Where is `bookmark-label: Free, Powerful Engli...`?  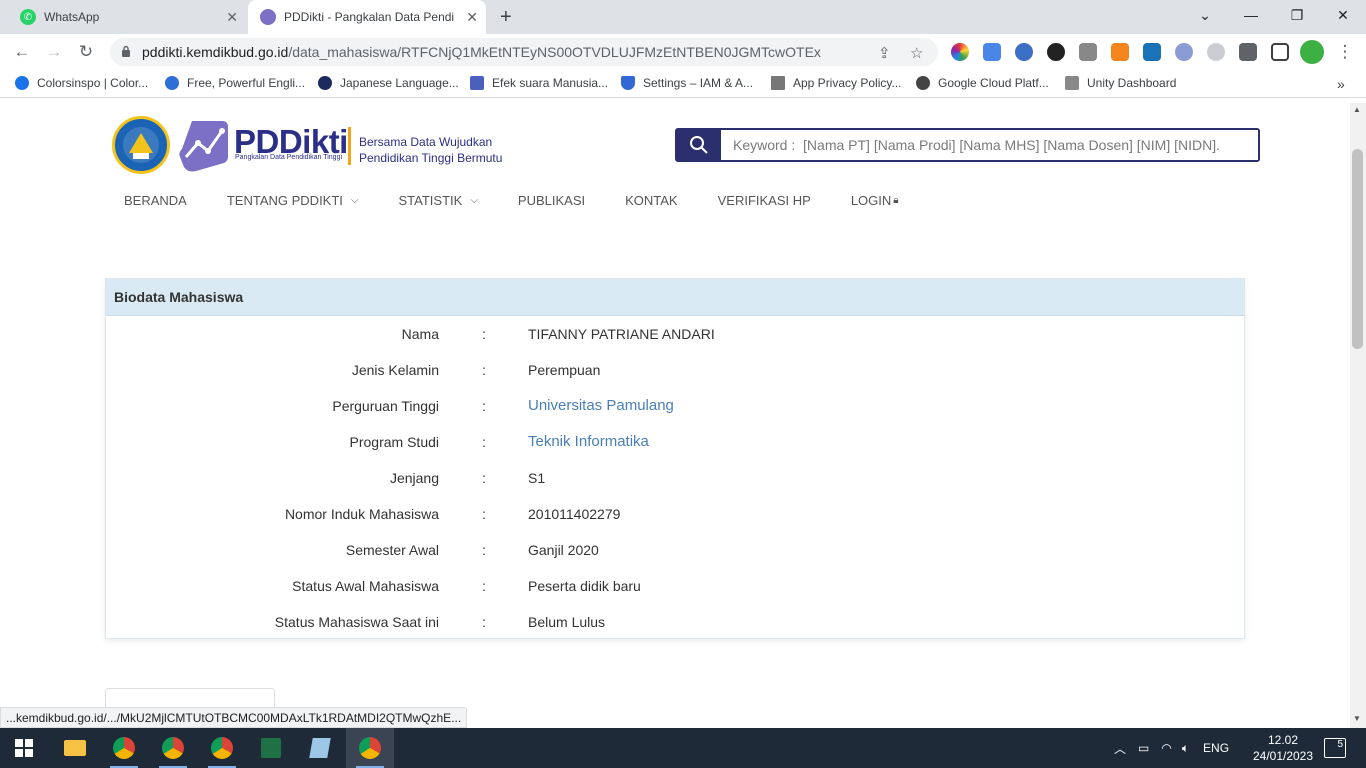
bookmark-label: Free, Powerful Engli... is located at coordinates (246, 83).